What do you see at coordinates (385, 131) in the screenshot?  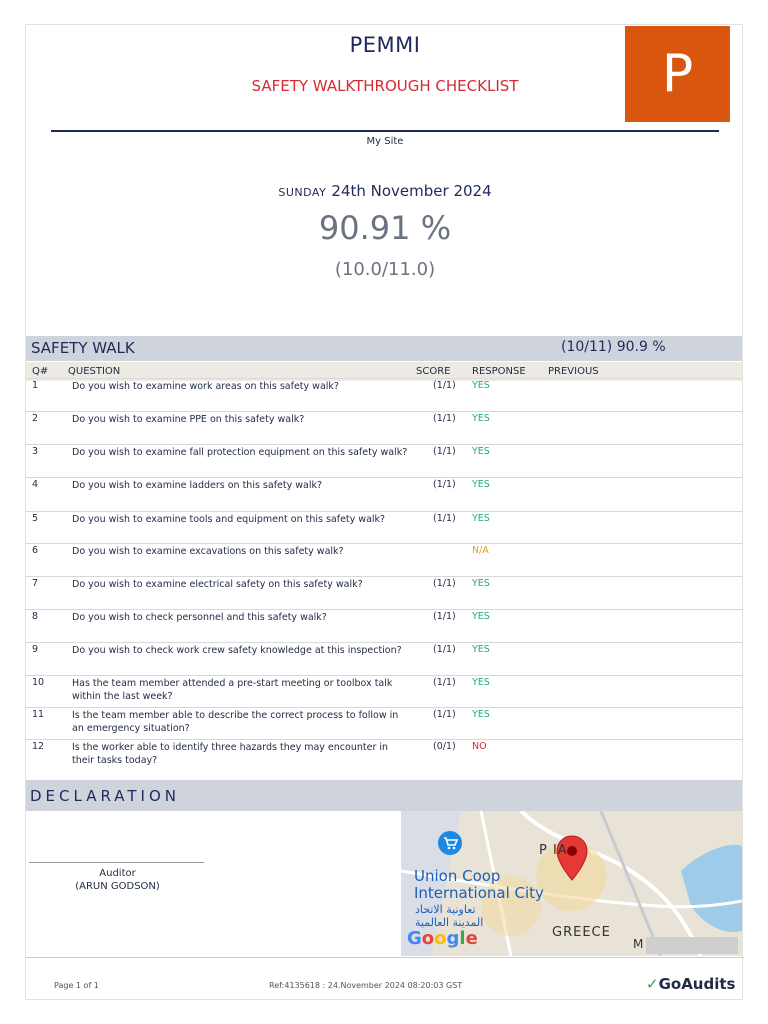 I see `header-divider` at bounding box center [385, 131].